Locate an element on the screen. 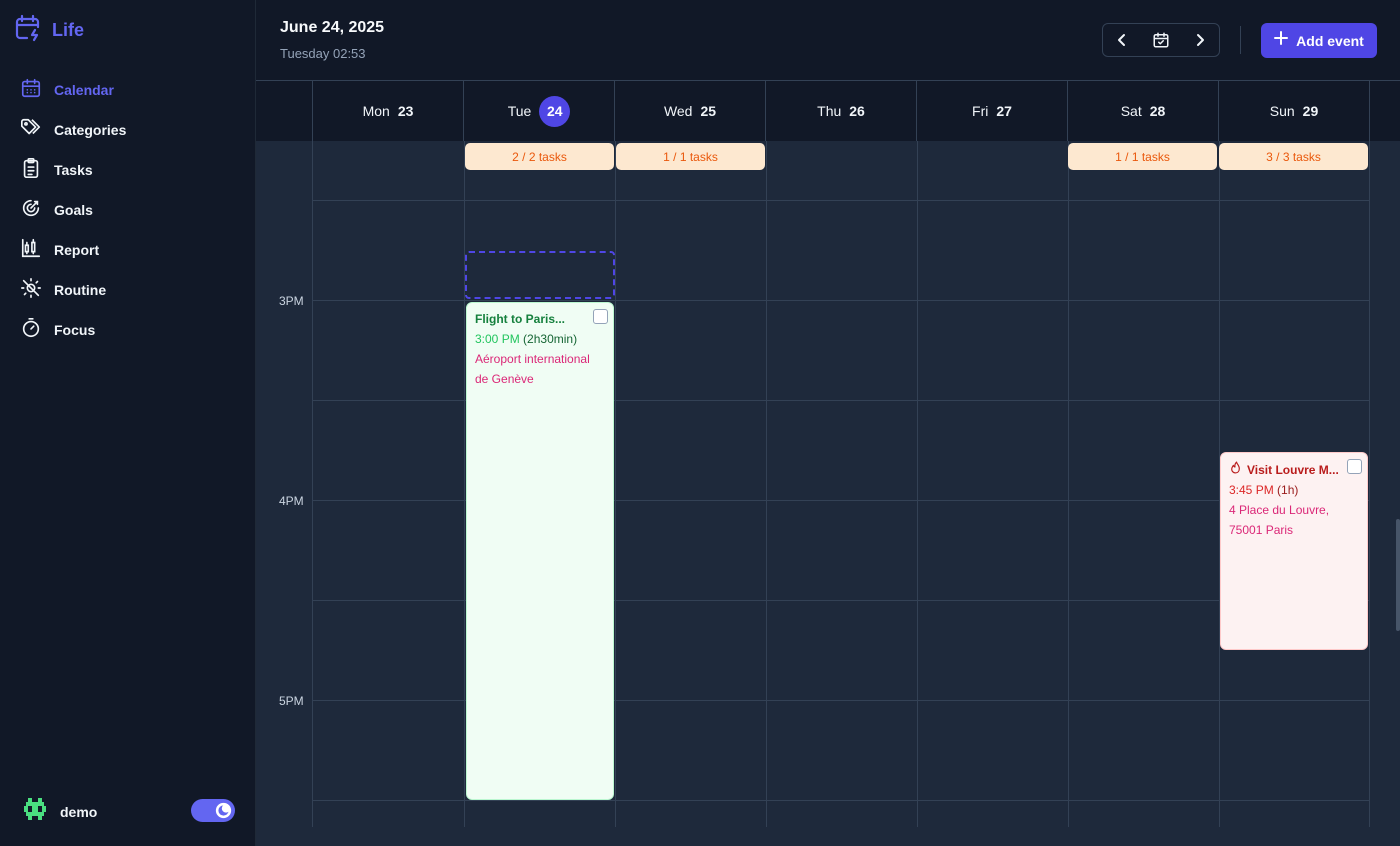 The width and height of the screenshot is (1400, 846). current-time: Tuesday 02:53 is located at coordinates (323, 53).